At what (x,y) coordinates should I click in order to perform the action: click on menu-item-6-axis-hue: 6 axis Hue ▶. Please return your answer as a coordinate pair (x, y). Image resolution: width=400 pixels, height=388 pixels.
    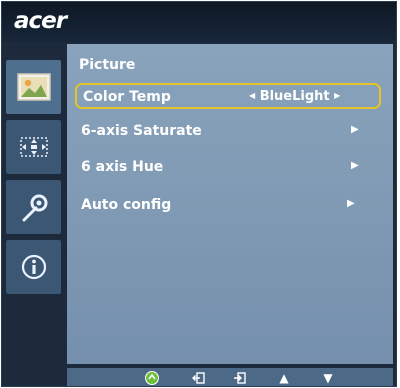
    Looking at the image, I should click on (228, 168).